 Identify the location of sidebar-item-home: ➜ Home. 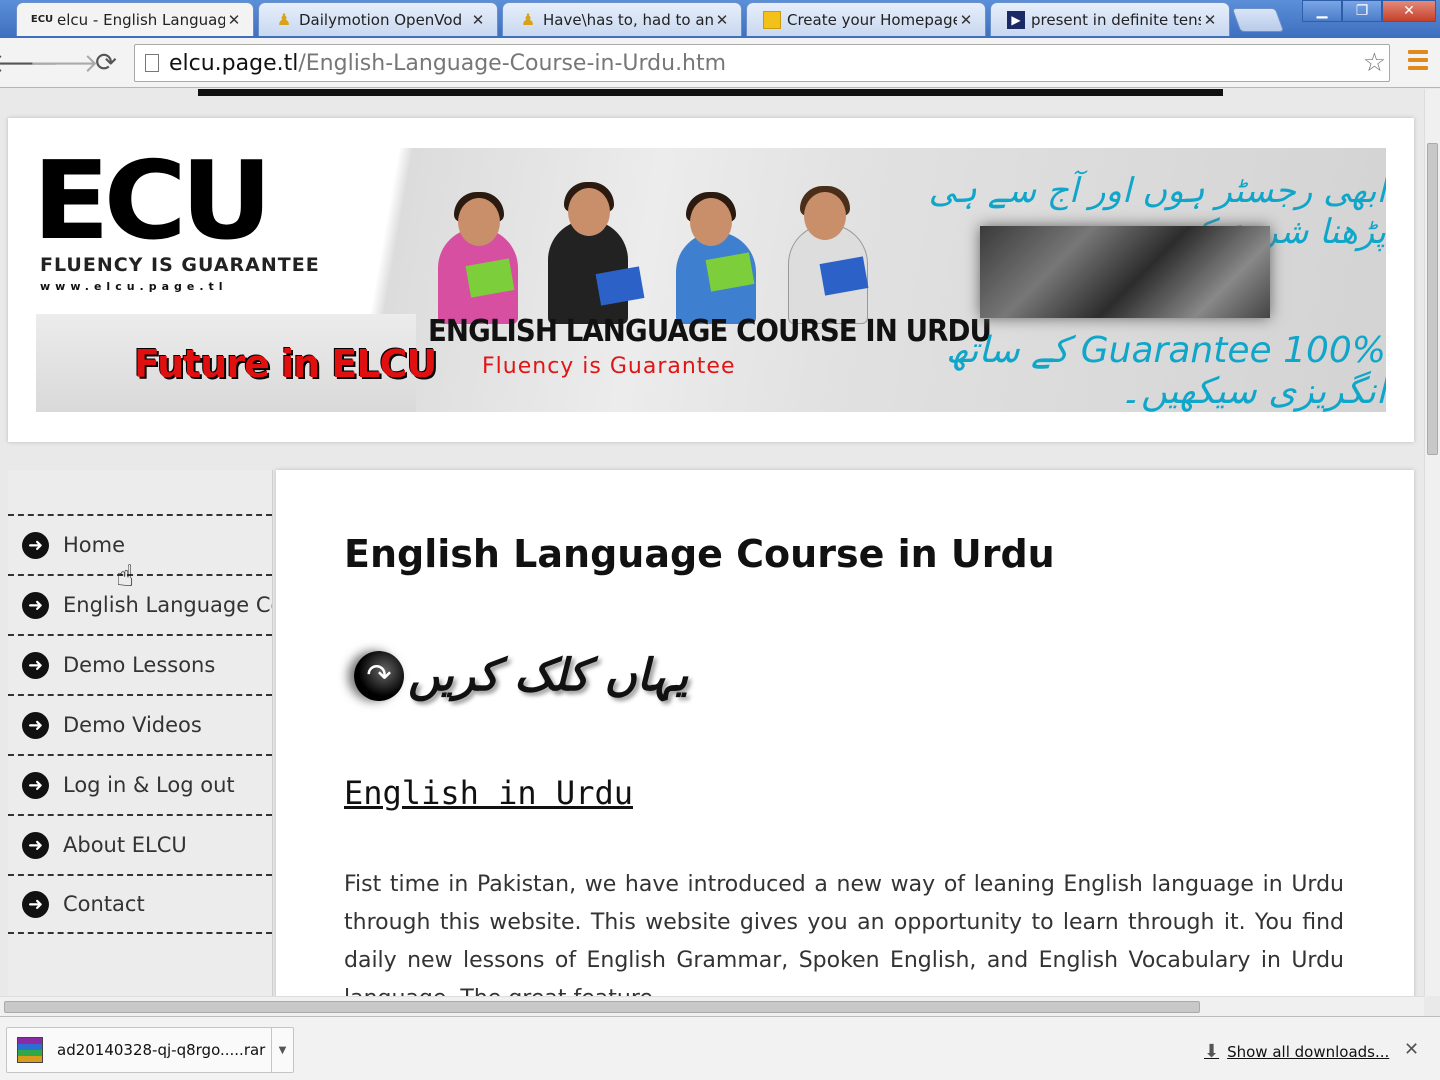
(140, 544).